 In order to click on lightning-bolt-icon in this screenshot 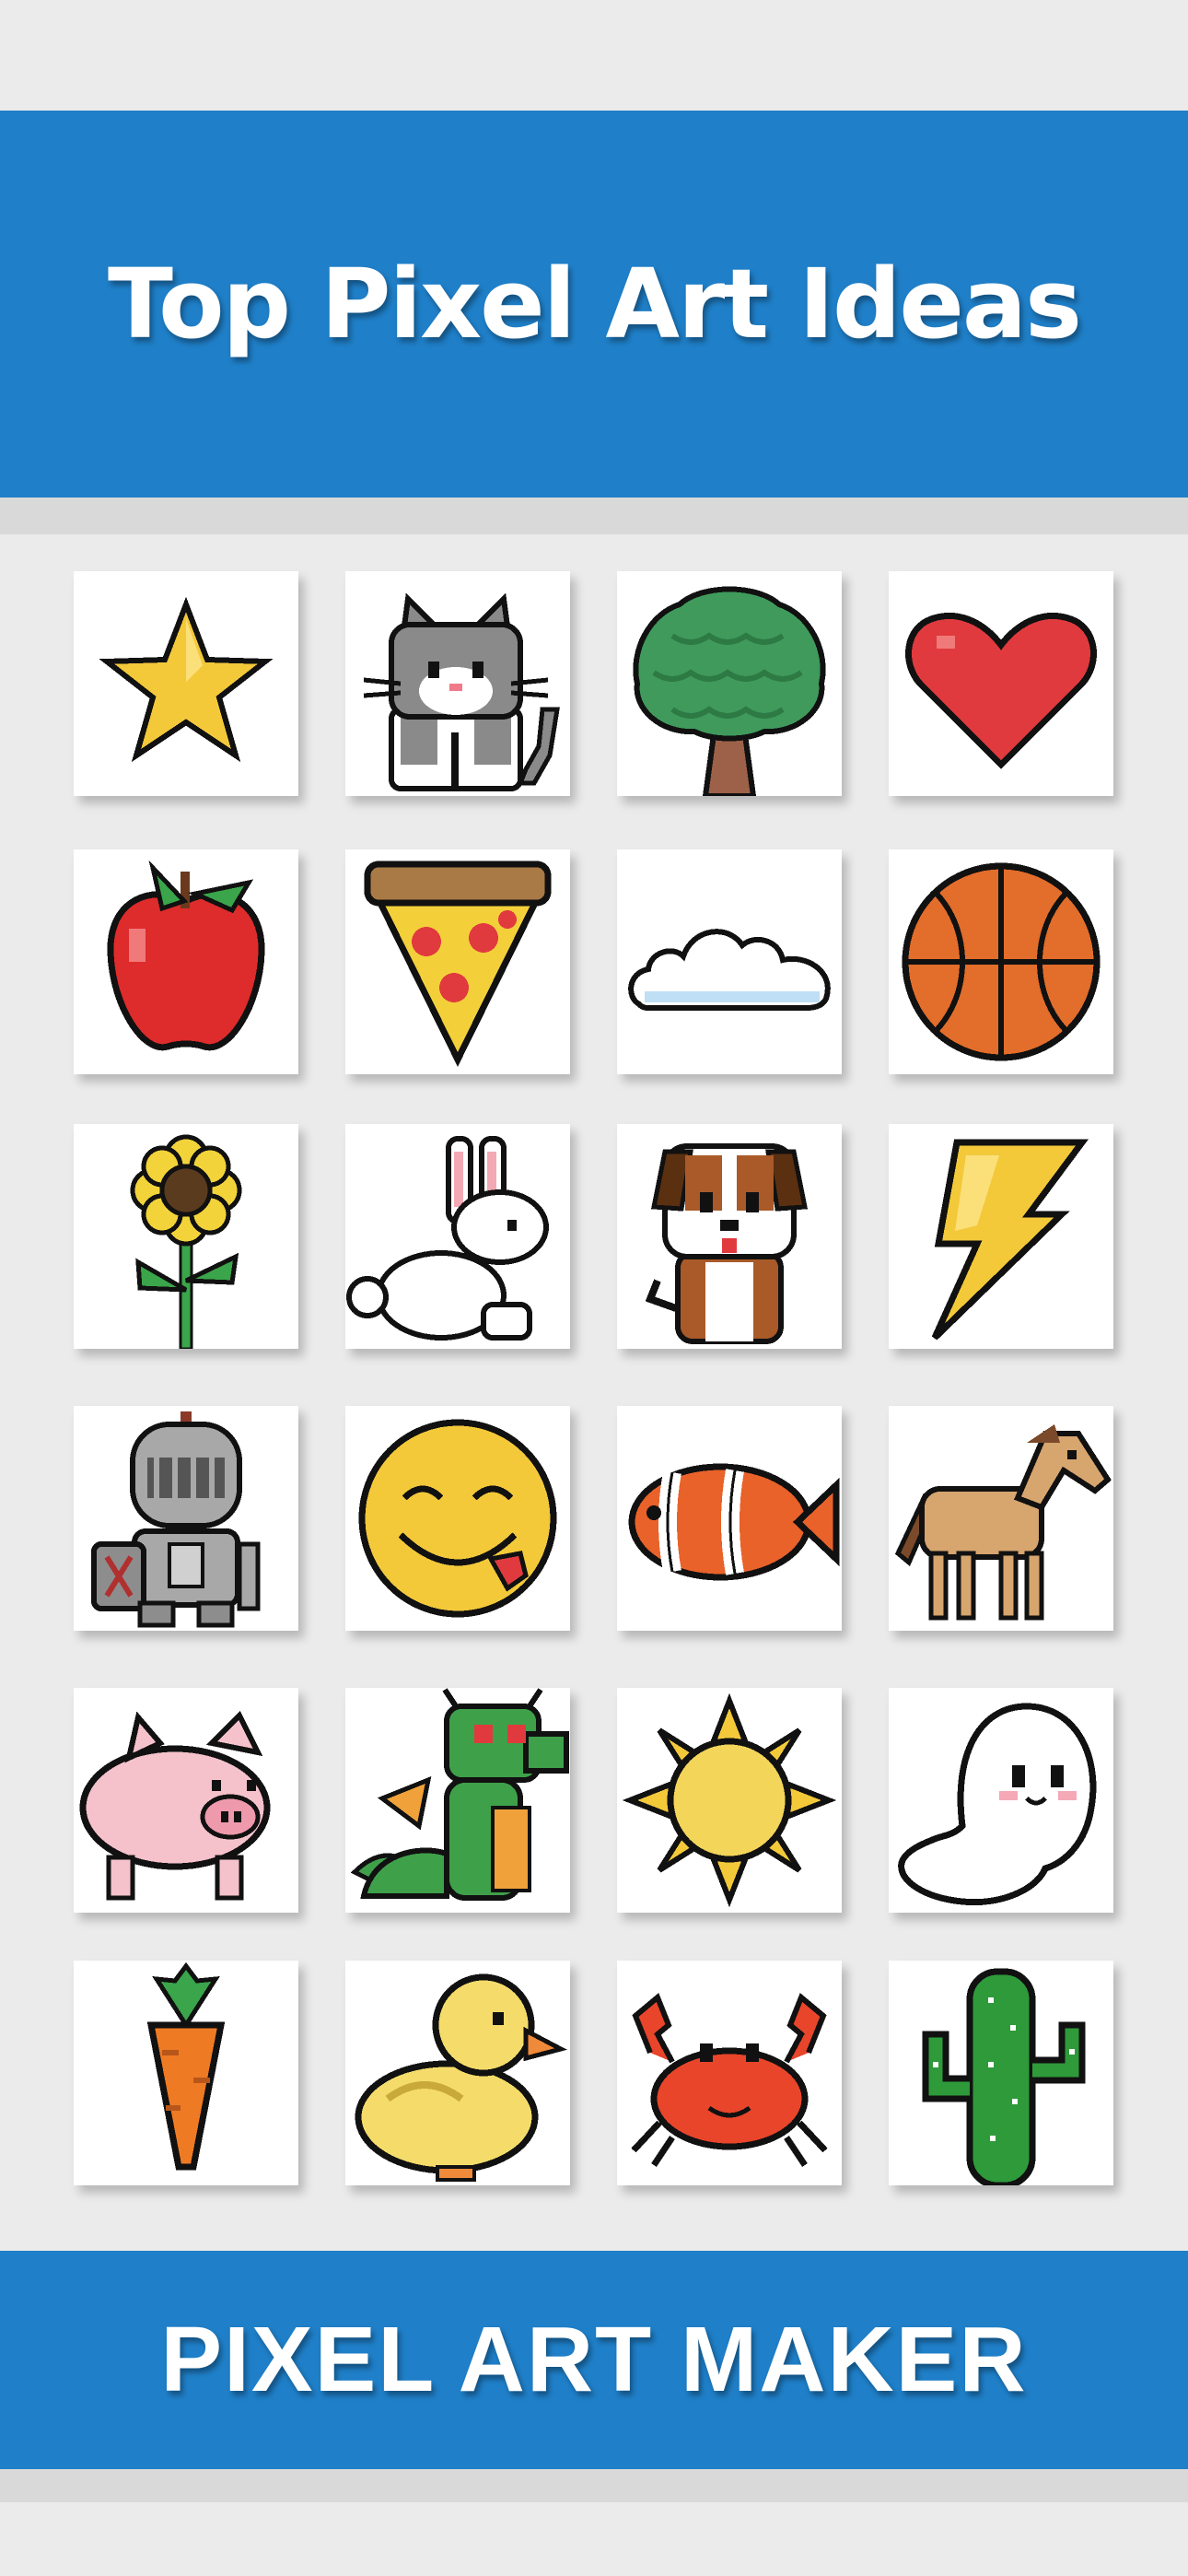, I will do `click(1010, 1240)`.